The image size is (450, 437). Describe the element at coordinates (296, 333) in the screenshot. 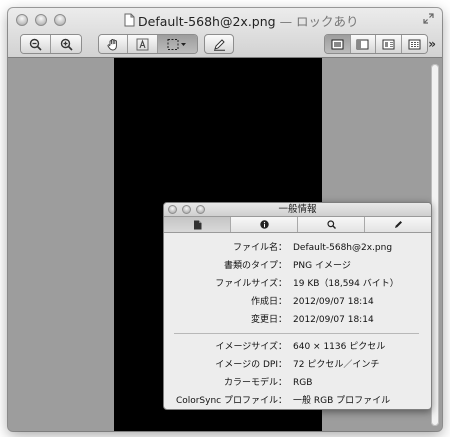

I see `info-divider` at that location.